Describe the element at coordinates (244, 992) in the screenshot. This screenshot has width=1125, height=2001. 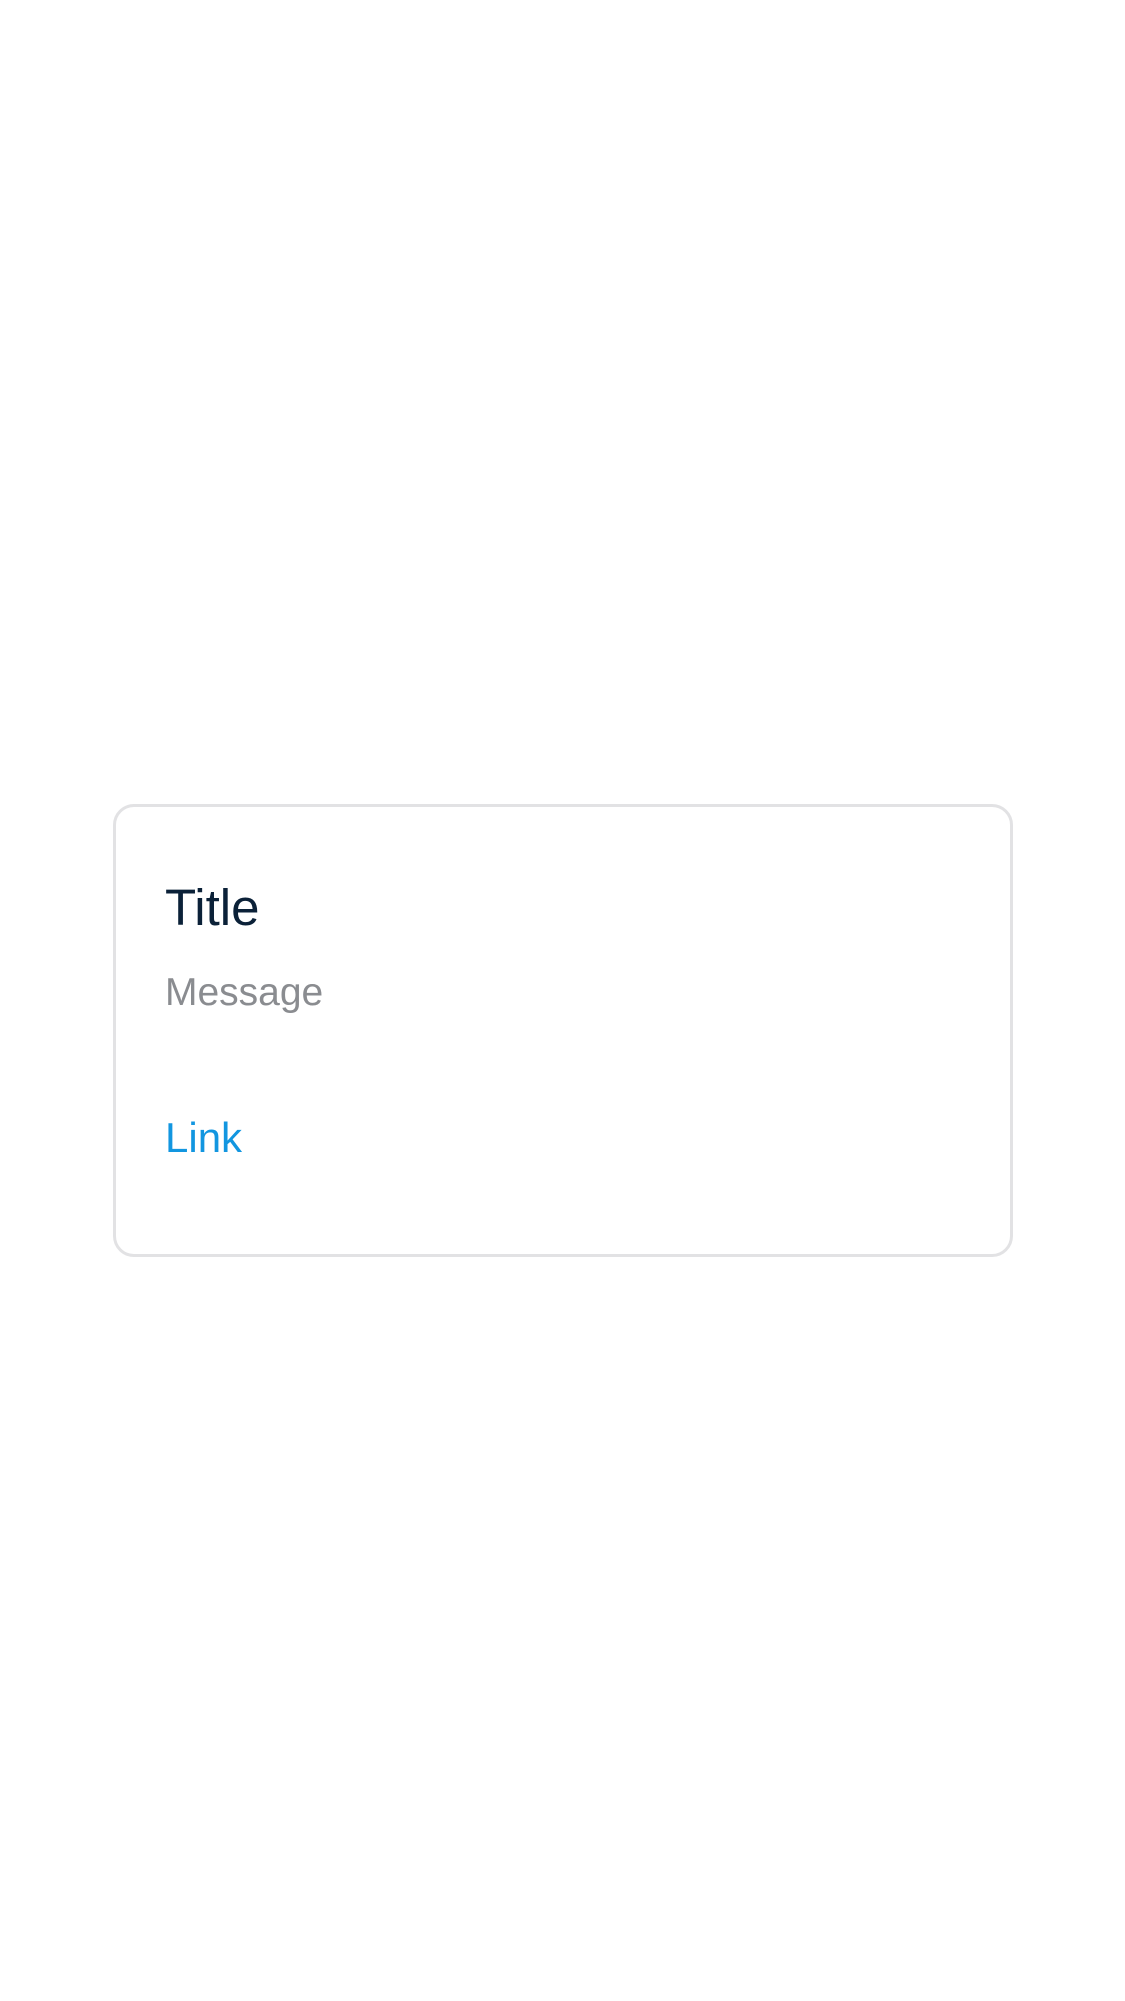
I see `card-message: Message` at that location.